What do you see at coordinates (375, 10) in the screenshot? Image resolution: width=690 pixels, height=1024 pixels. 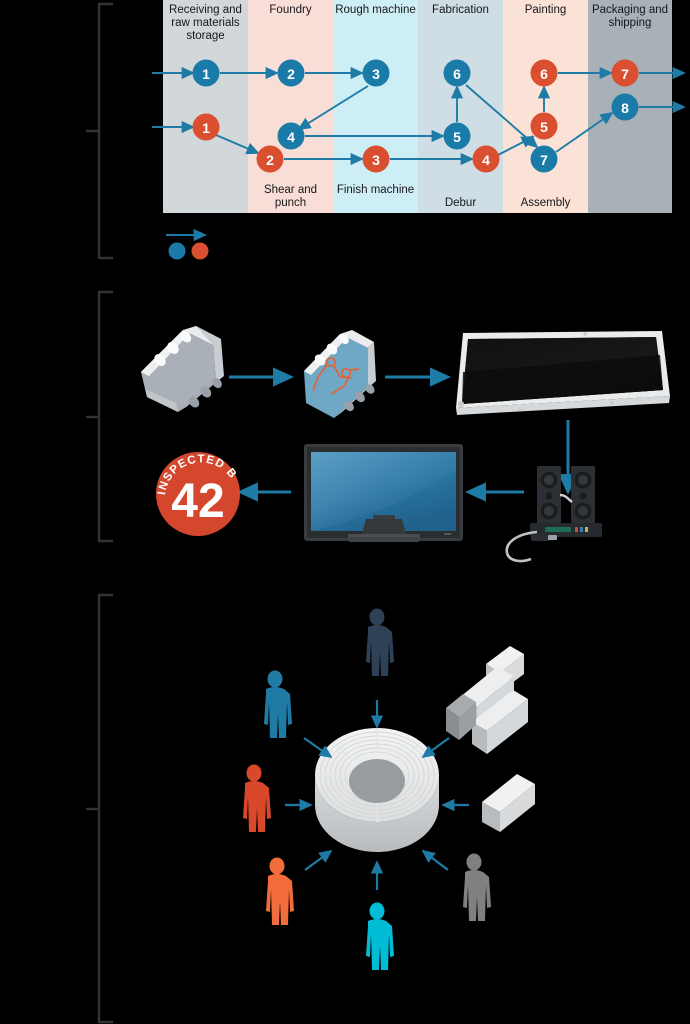 I see `column-label-rough-machine: Rough machine` at bounding box center [375, 10].